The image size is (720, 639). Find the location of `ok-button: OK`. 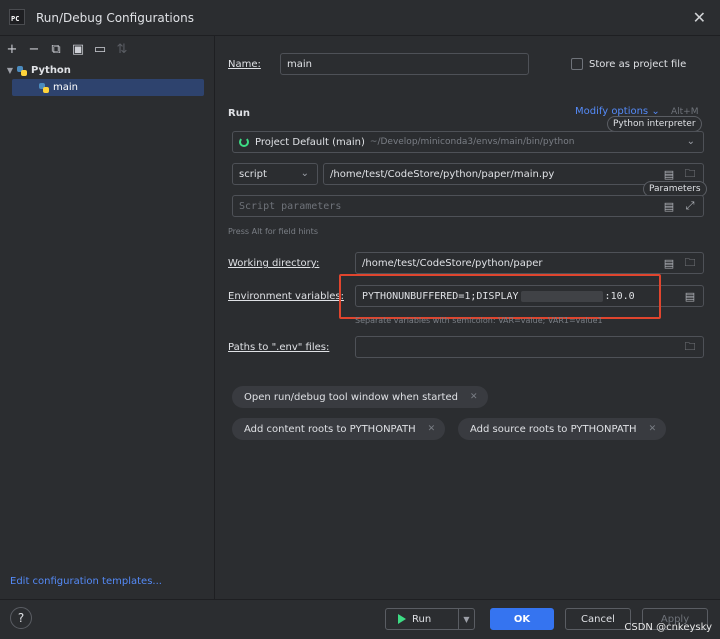

ok-button: OK is located at coordinates (522, 619).